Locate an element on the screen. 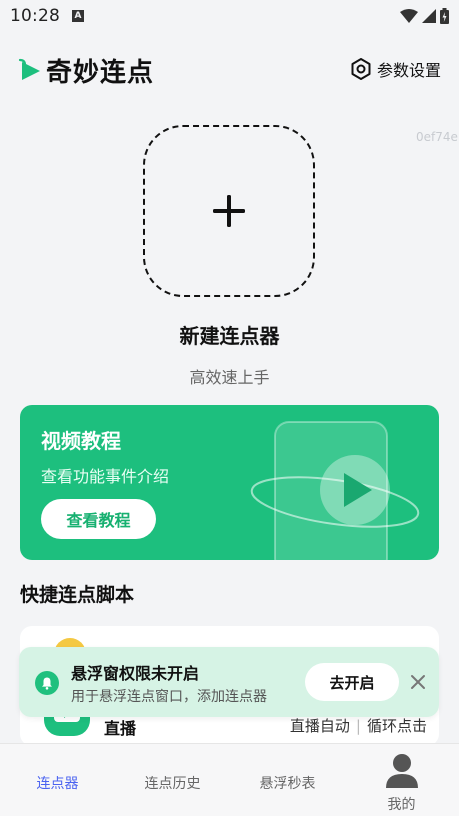  app-title: 奇妙连点 is located at coordinates (100, 73).